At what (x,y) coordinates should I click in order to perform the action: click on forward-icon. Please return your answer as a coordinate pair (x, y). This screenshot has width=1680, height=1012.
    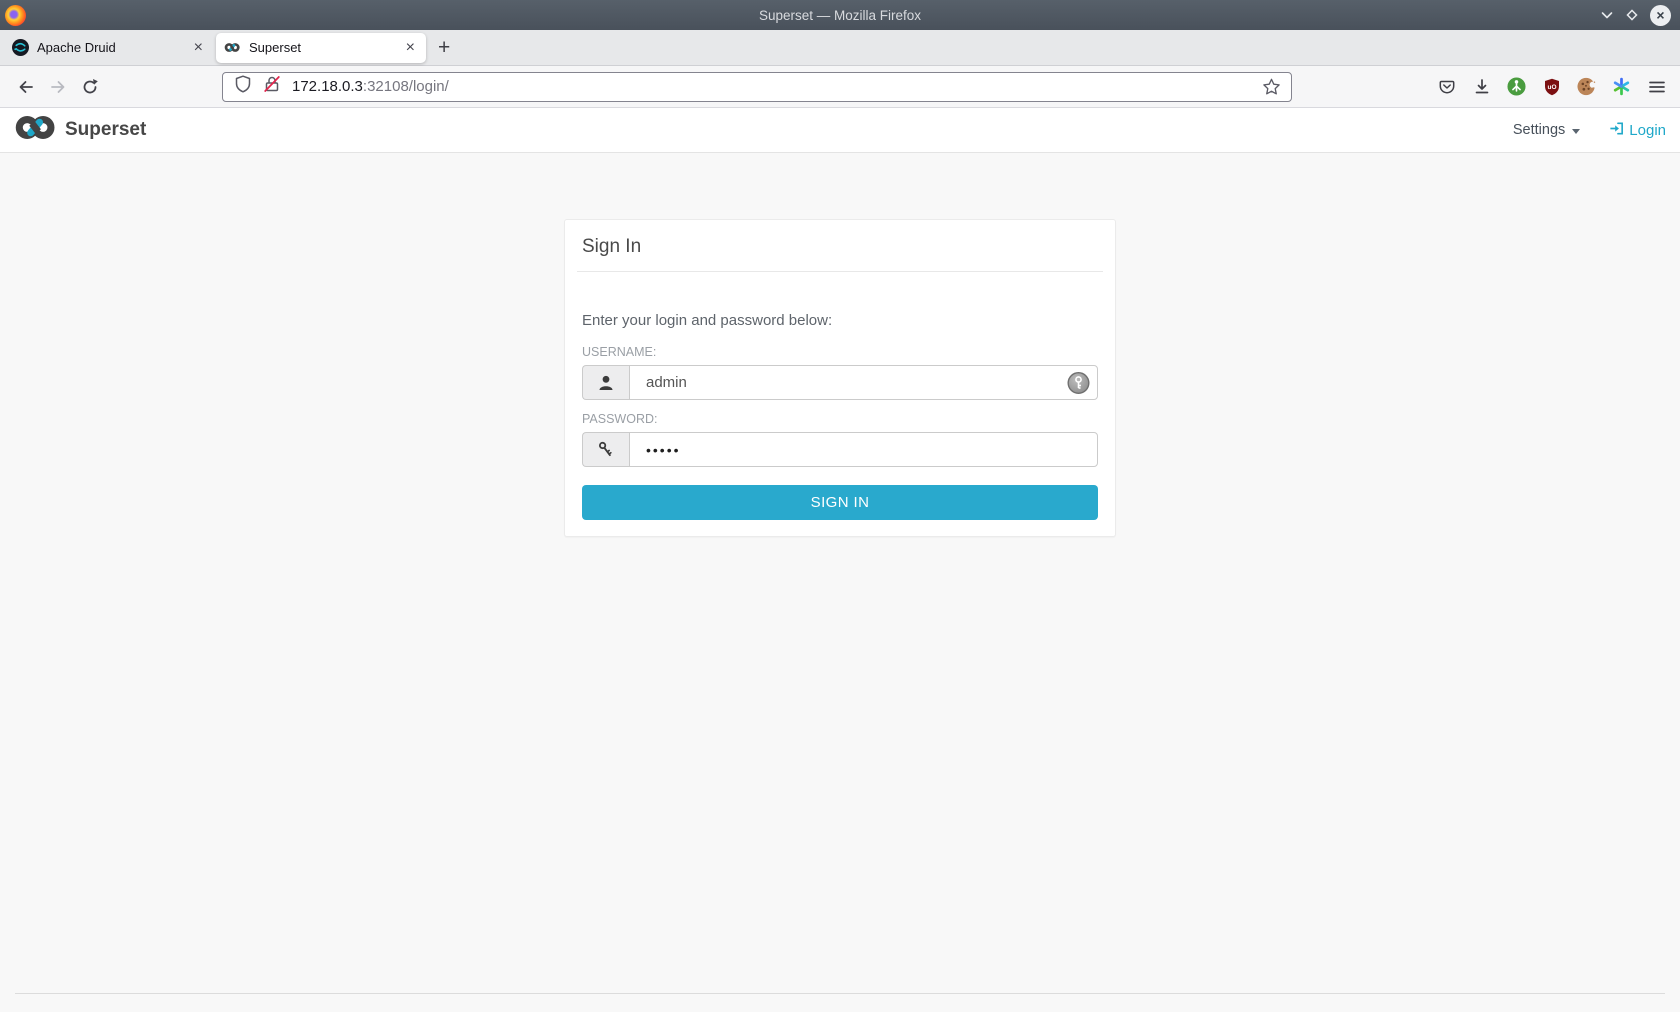
    Looking at the image, I should click on (58, 87).